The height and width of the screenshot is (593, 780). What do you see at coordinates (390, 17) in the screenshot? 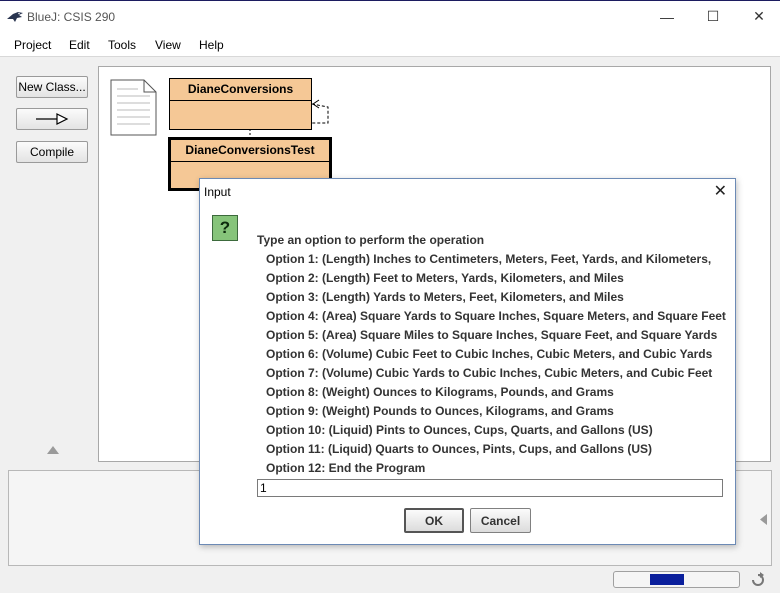
I see `title-bar: BlueJ: CSIS 290 — ☐ ✕` at bounding box center [390, 17].